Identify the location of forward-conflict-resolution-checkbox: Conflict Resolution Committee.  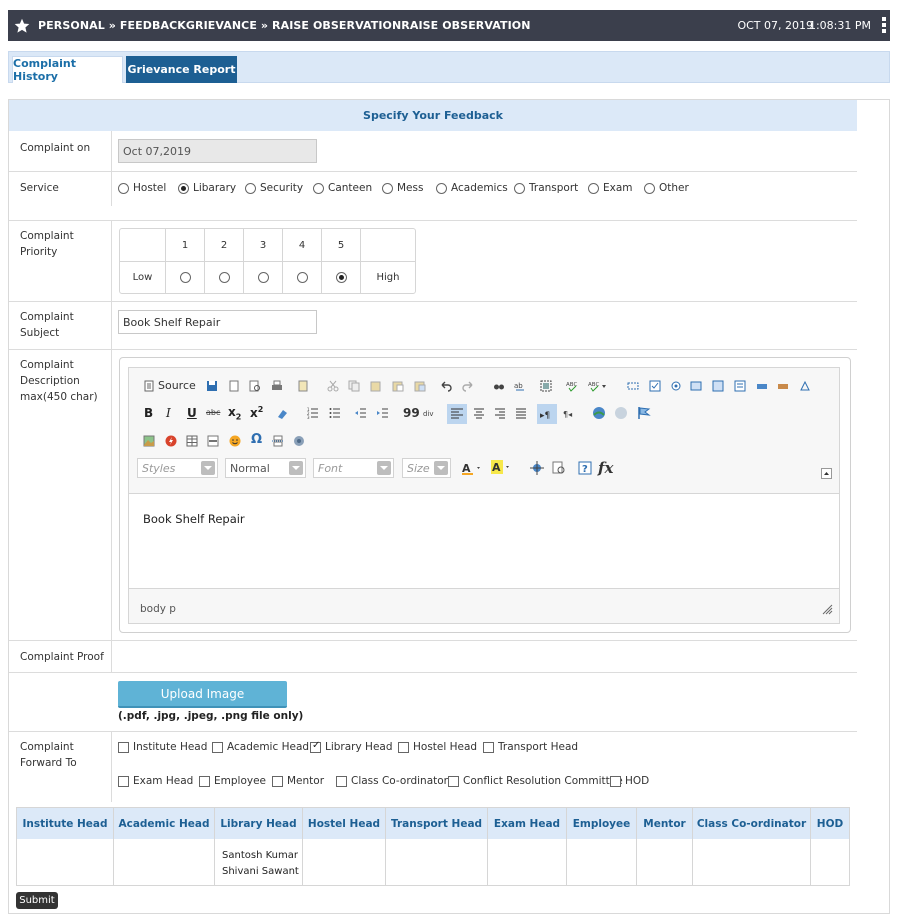
(535, 781).